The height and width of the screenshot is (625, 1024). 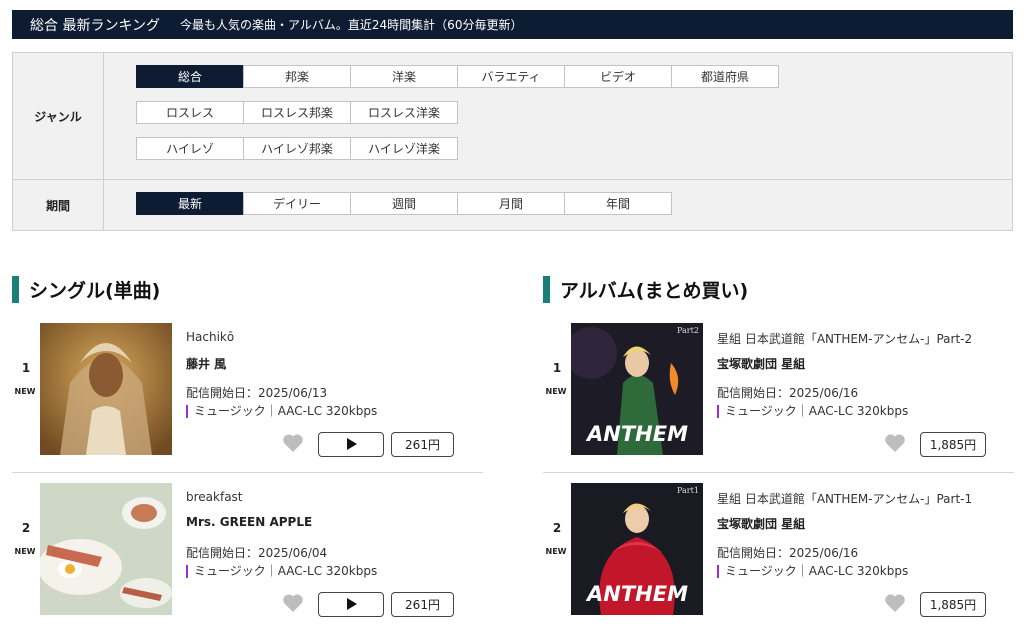 I want to click on artist-name: 藤井 風, so click(x=206, y=363).